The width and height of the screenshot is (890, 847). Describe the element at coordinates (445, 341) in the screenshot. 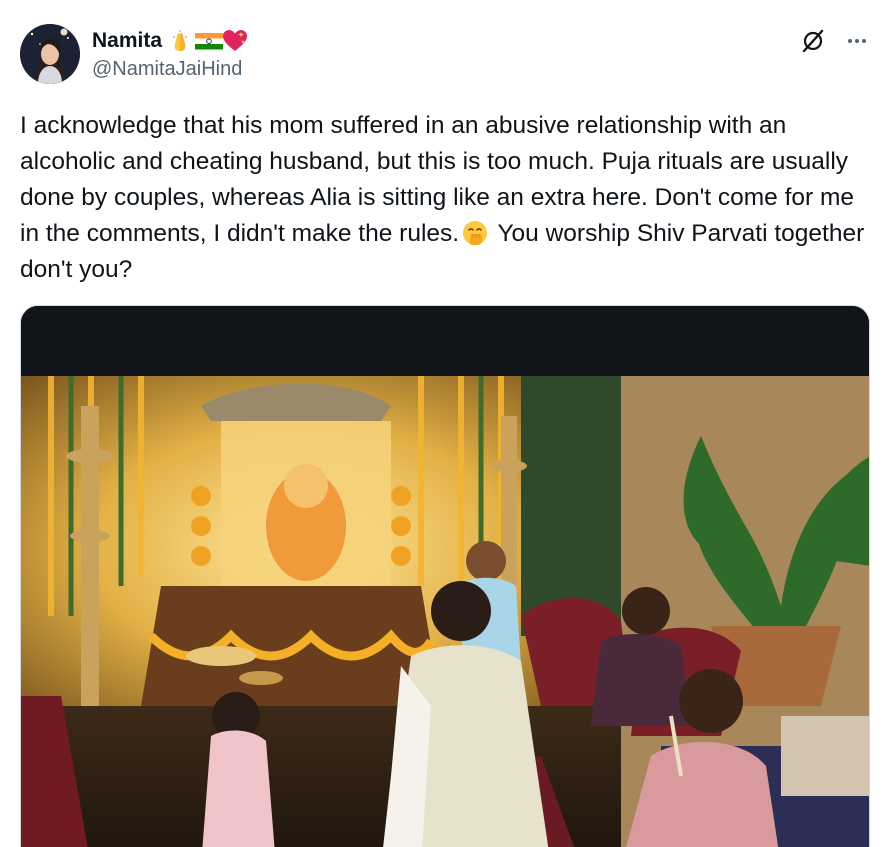

I see `media-letterbox` at that location.